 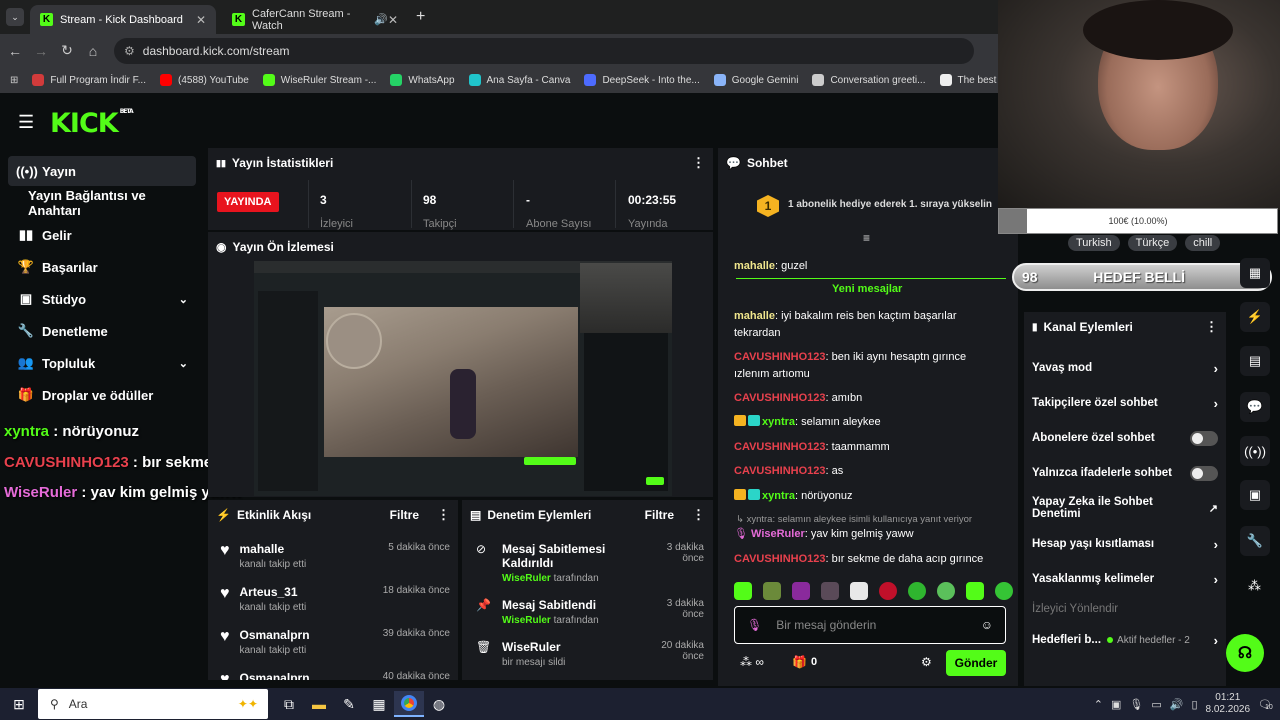 What do you see at coordinates (102, 267) in the screenshot?
I see `sidebar-item: 🏆 Başarılar` at bounding box center [102, 267].